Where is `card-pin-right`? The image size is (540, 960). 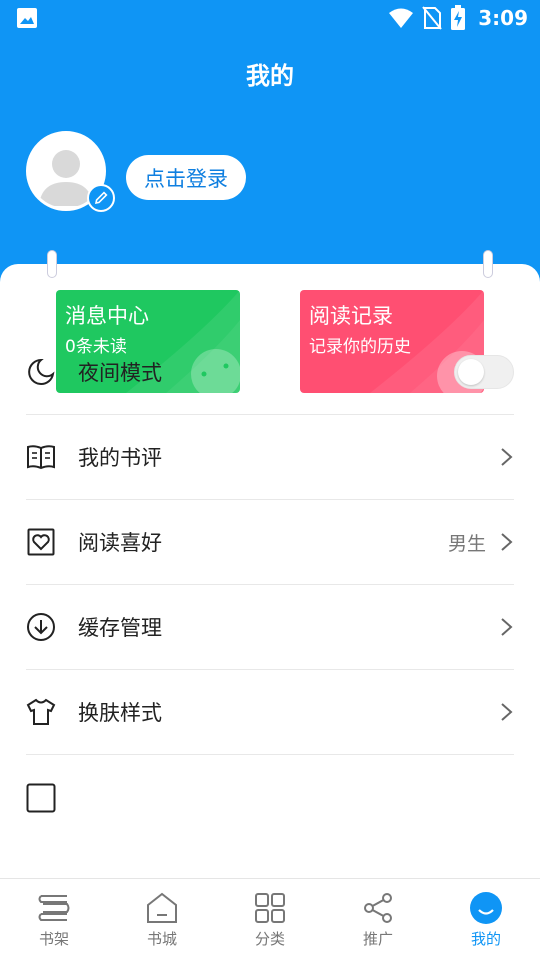
card-pin-right is located at coordinates (488, 264).